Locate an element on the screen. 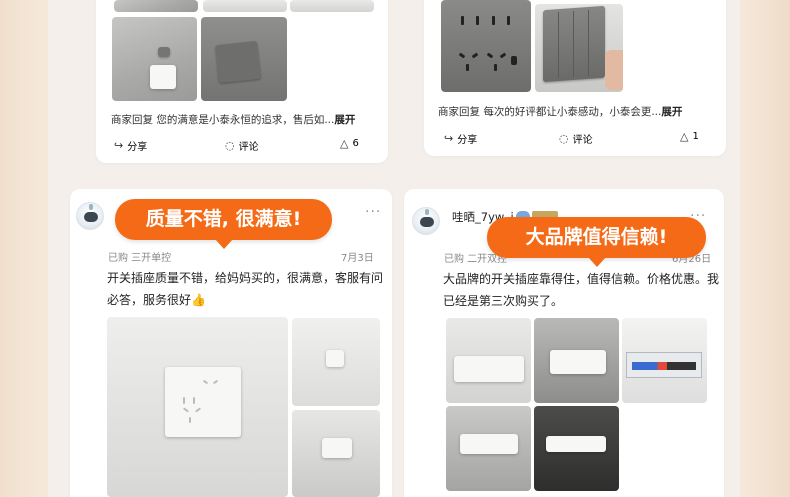  review-text: 开关插座质量不错，给妈妈买的，很满意，客服有问必答，服务很好👍 is located at coordinates (245, 289).